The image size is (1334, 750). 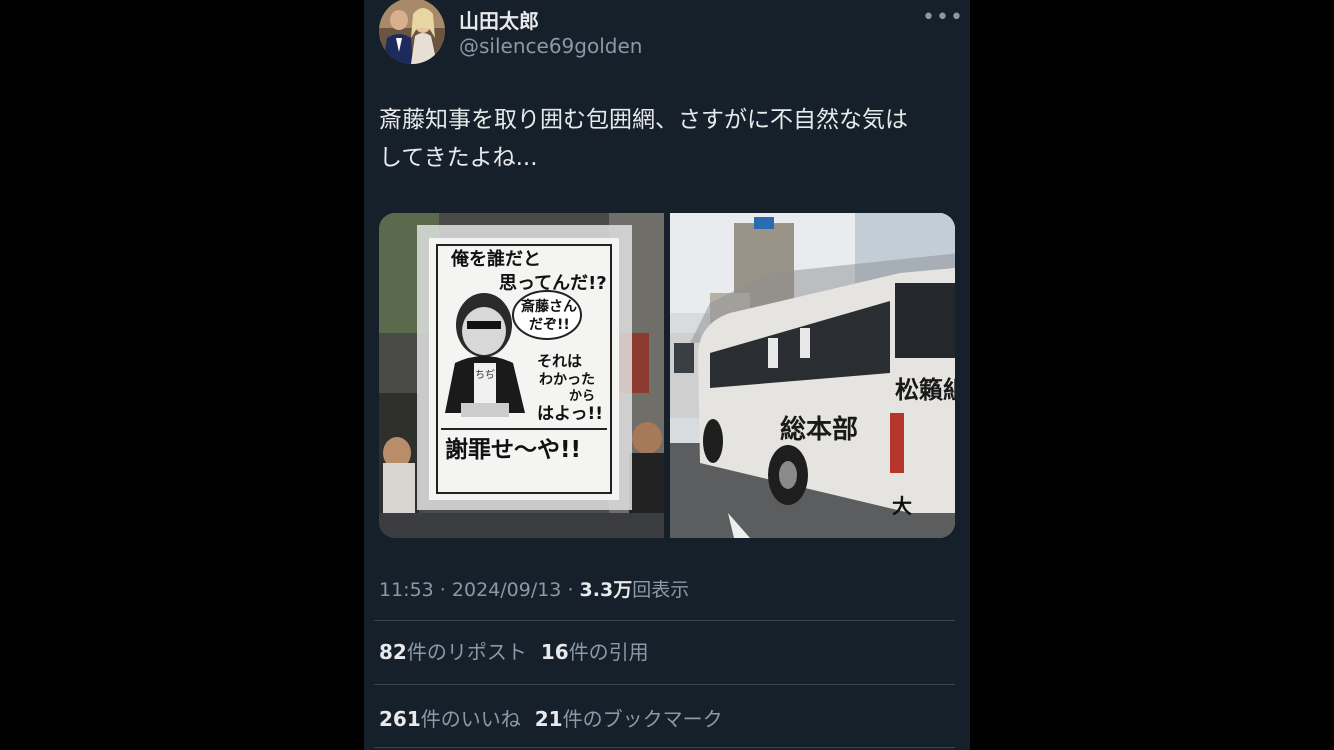 I want to click on poster-middle-line: それは, so click(x=559, y=361).